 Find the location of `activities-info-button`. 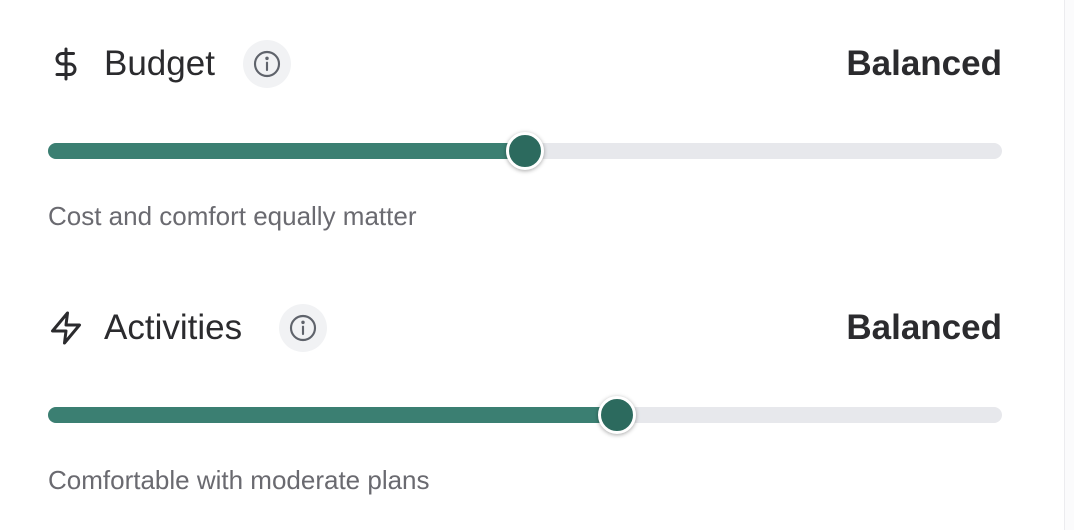

activities-info-button is located at coordinates (303, 328).